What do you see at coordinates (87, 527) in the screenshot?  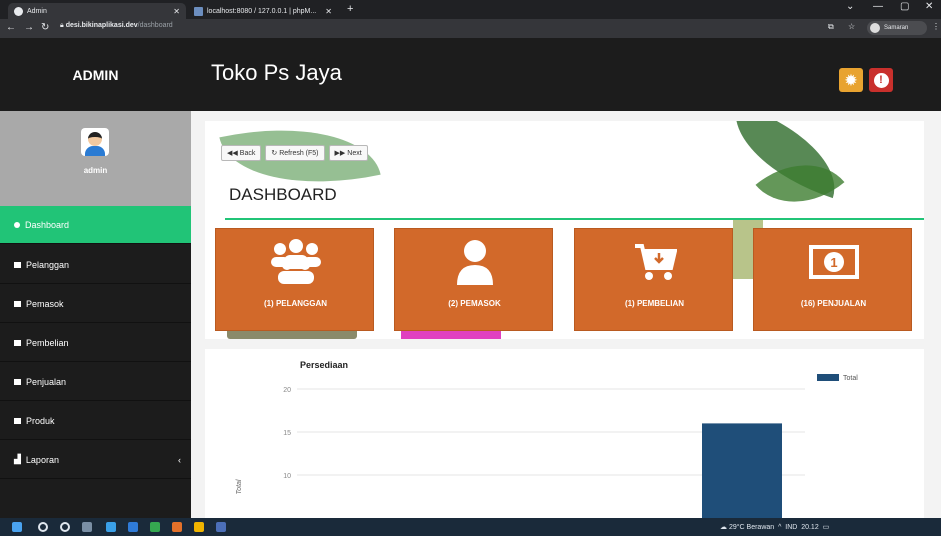 I see `task-view-icon` at bounding box center [87, 527].